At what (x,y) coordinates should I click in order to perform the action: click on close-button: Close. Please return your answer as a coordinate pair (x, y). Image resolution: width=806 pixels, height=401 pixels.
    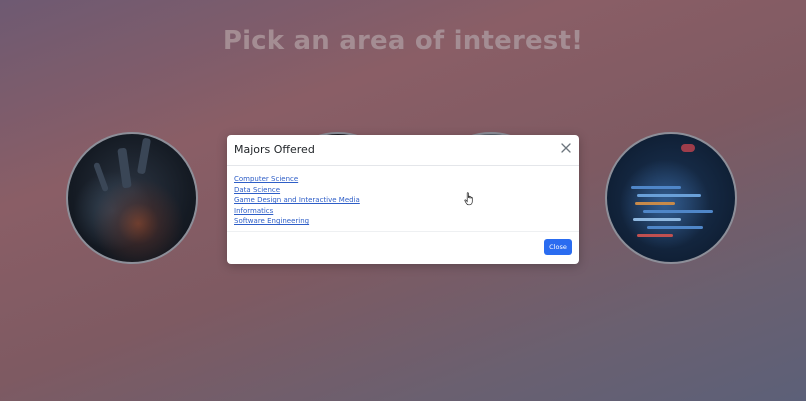
    Looking at the image, I should click on (558, 247).